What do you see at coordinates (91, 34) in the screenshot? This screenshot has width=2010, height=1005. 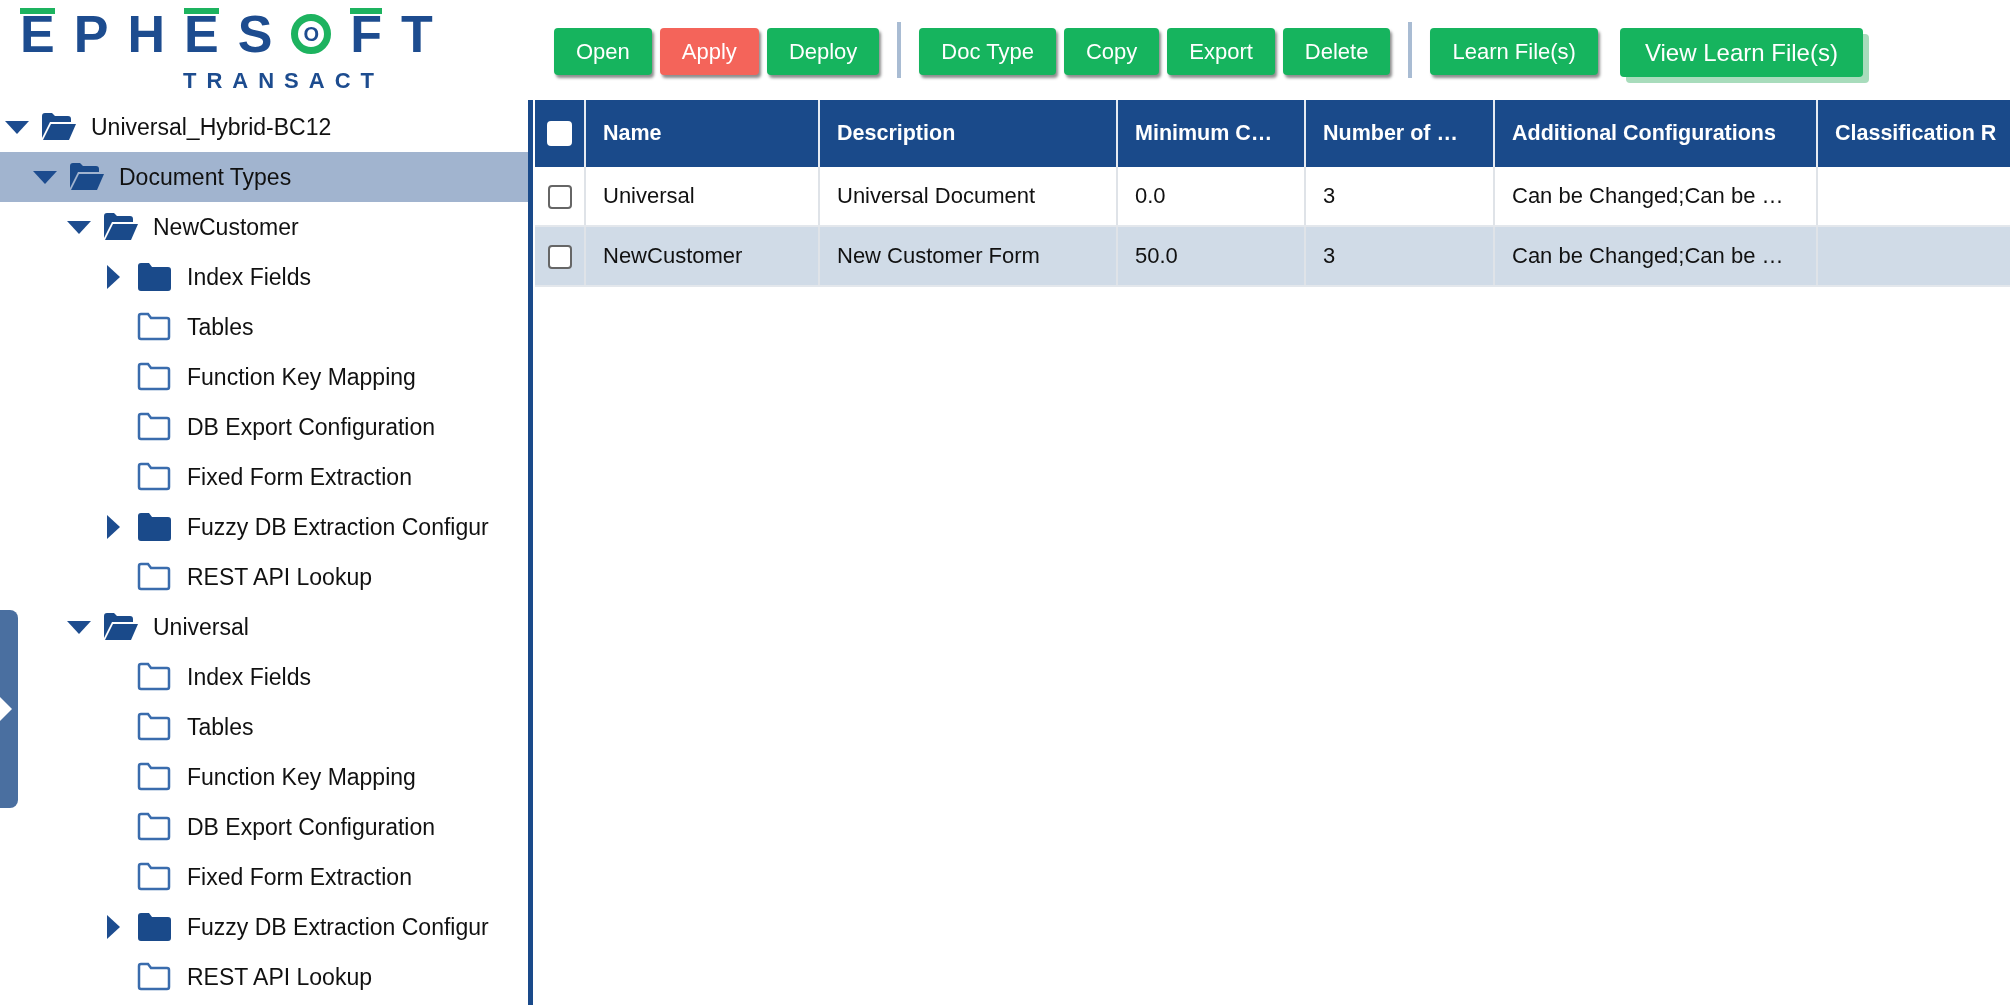 I see `logo-letter: P` at bounding box center [91, 34].